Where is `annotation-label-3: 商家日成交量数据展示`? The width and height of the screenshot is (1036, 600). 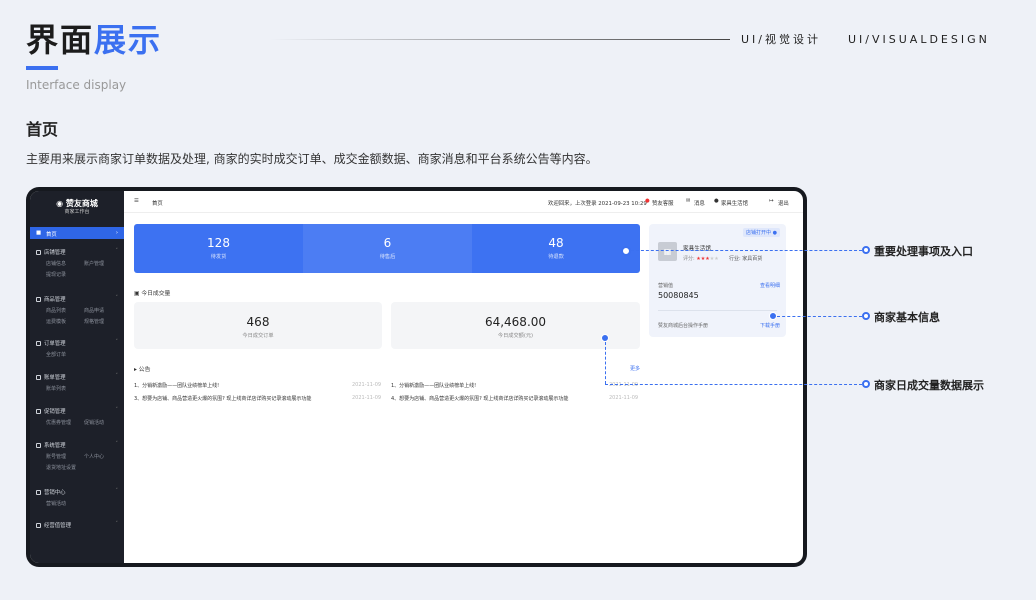 annotation-label-3: 商家日成交量数据展示 is located at coordinates (929, 385).